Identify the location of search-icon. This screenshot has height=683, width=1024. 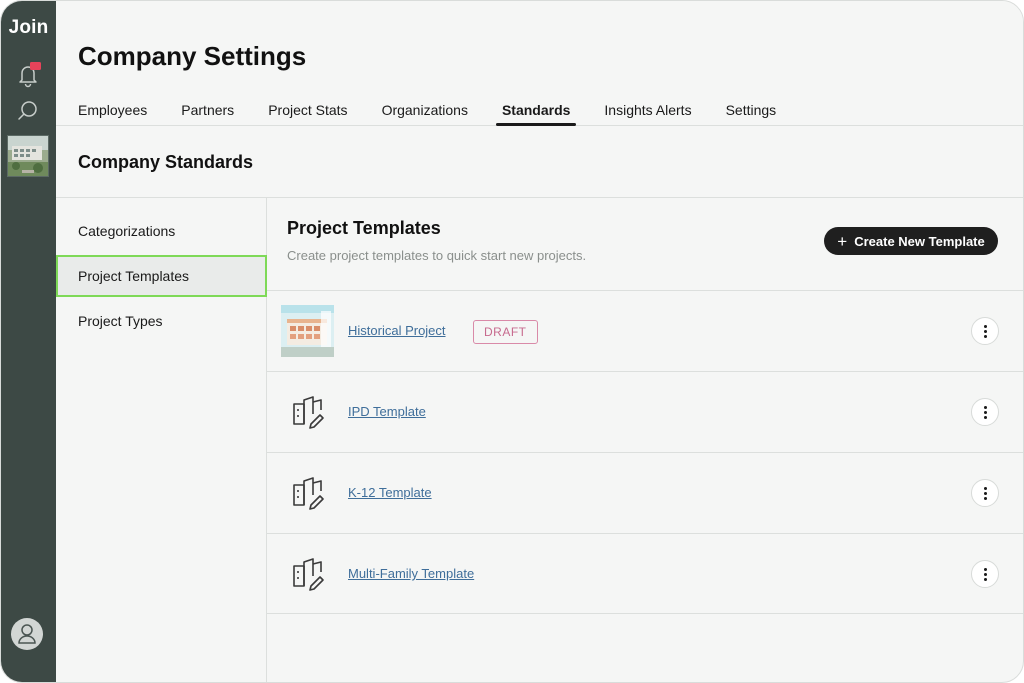
(28, 111).